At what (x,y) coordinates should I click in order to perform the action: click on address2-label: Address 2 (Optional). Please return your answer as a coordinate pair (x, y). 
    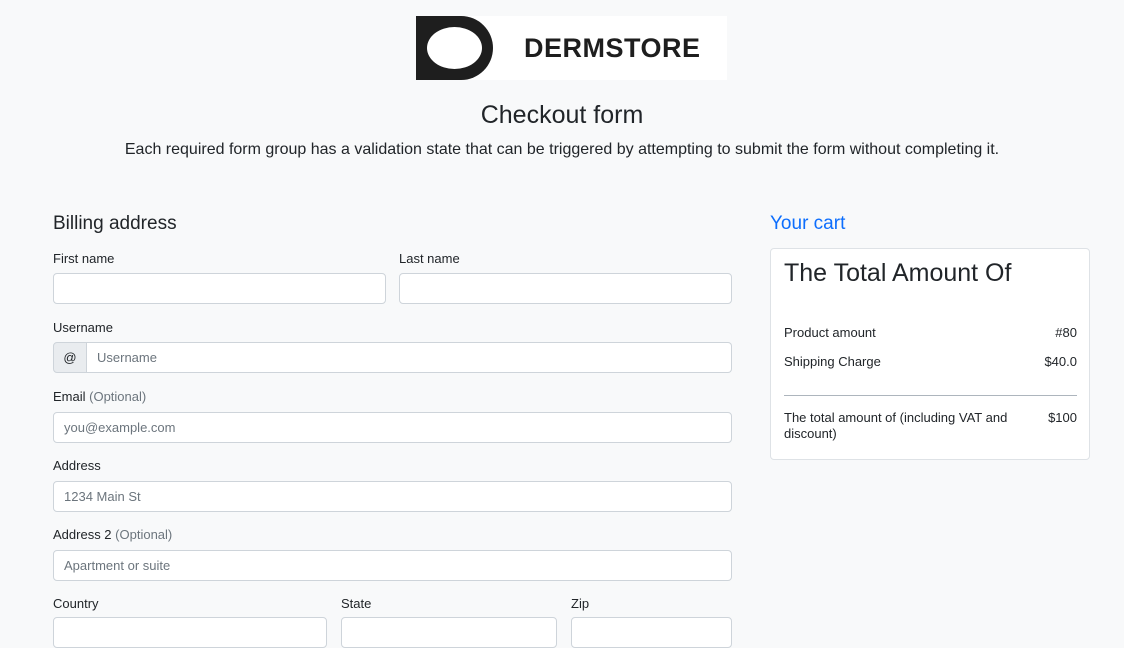
    Looking at the image, I should click on (112, 534).